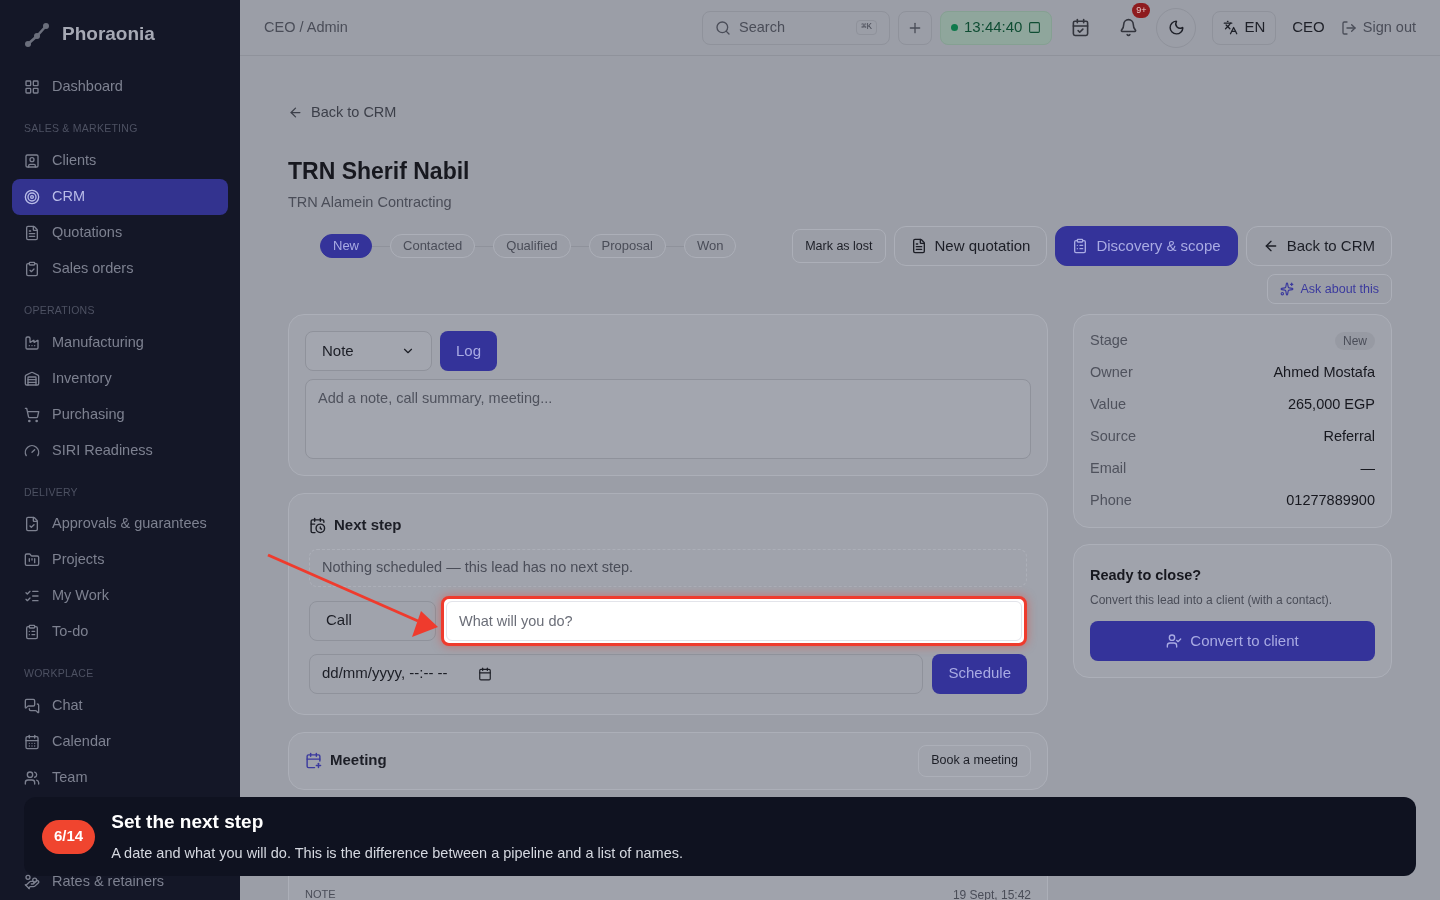  Describe the element at coordinates (368, 351) in the screenshot. I see `type-select: Note` at that location.